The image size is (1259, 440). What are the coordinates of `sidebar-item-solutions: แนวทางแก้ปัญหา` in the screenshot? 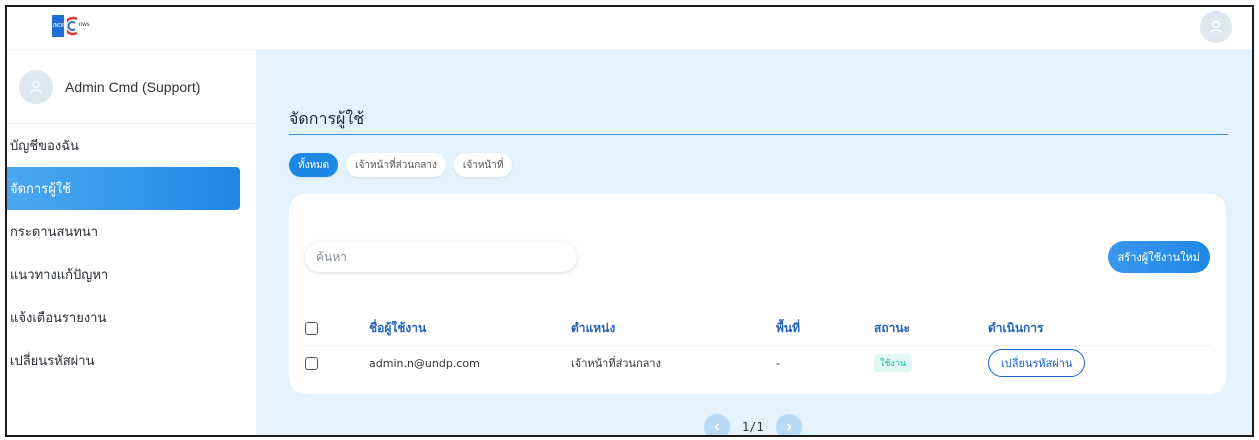 It's located at (131, 274).